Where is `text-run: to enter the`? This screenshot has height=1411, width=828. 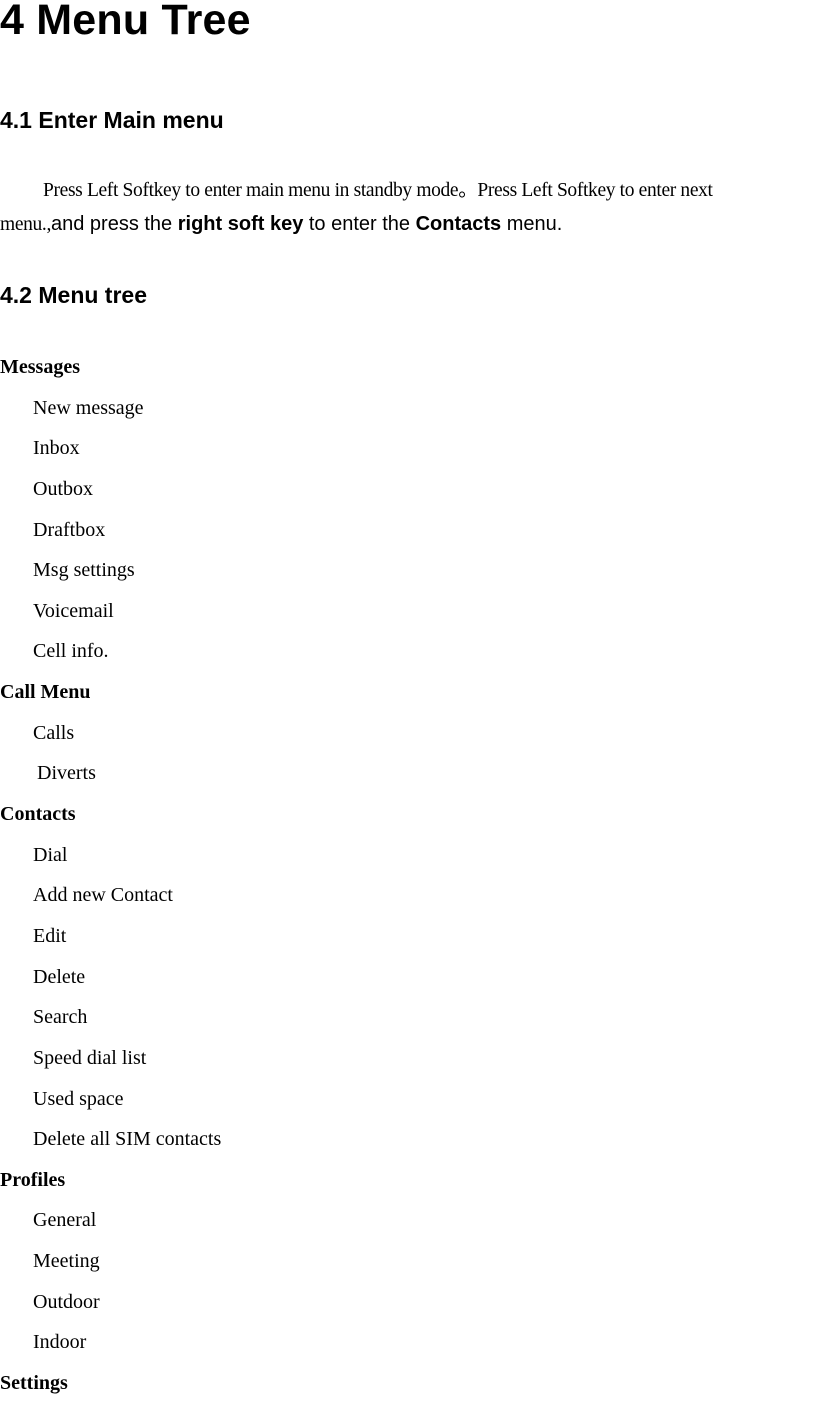 text-run: to enter the is located at coordinates (359, 224).